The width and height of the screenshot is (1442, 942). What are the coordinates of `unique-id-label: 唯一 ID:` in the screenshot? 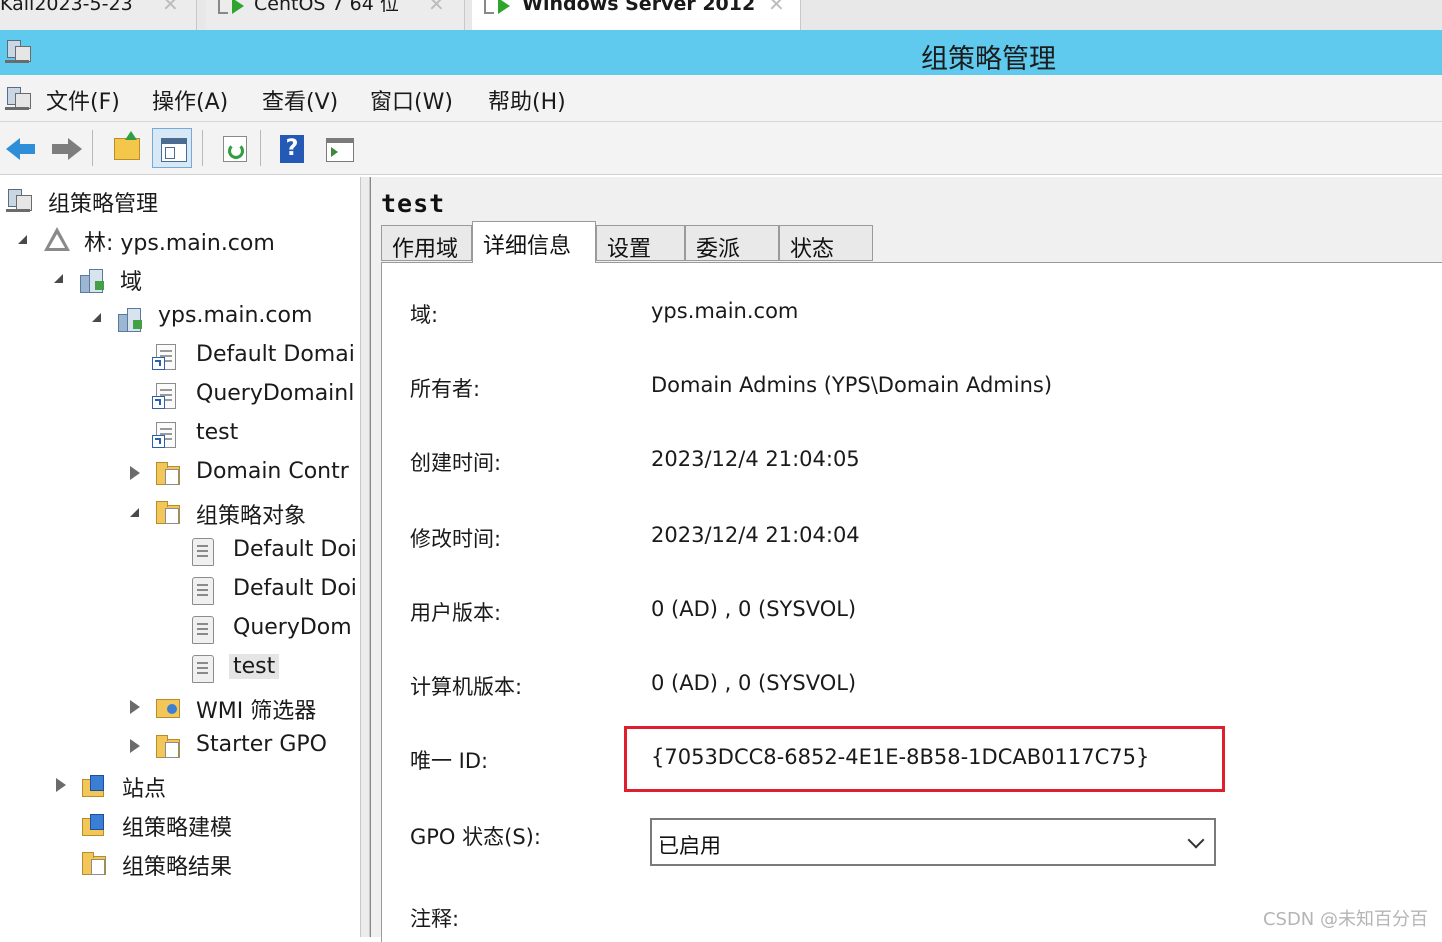 It's located at (449, 761).